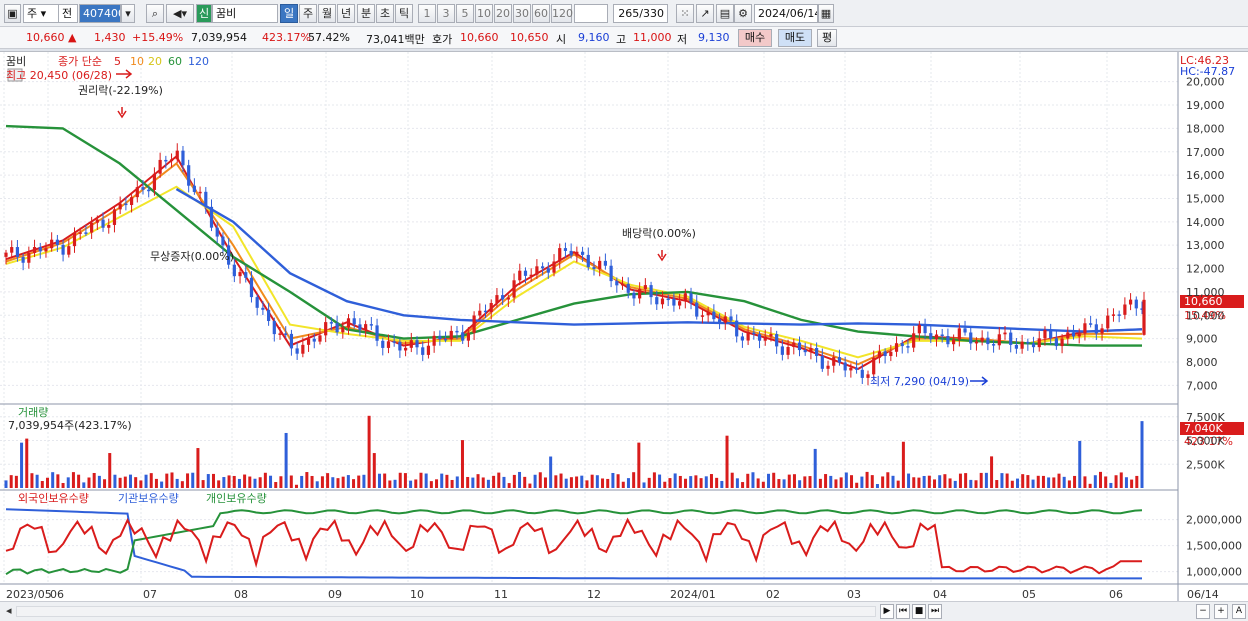 This screenshot has width=1248, height=621. Describe the element at coordinates (919, 611) in the screenshot. I see `nav-stop-icon: ■` at that location.